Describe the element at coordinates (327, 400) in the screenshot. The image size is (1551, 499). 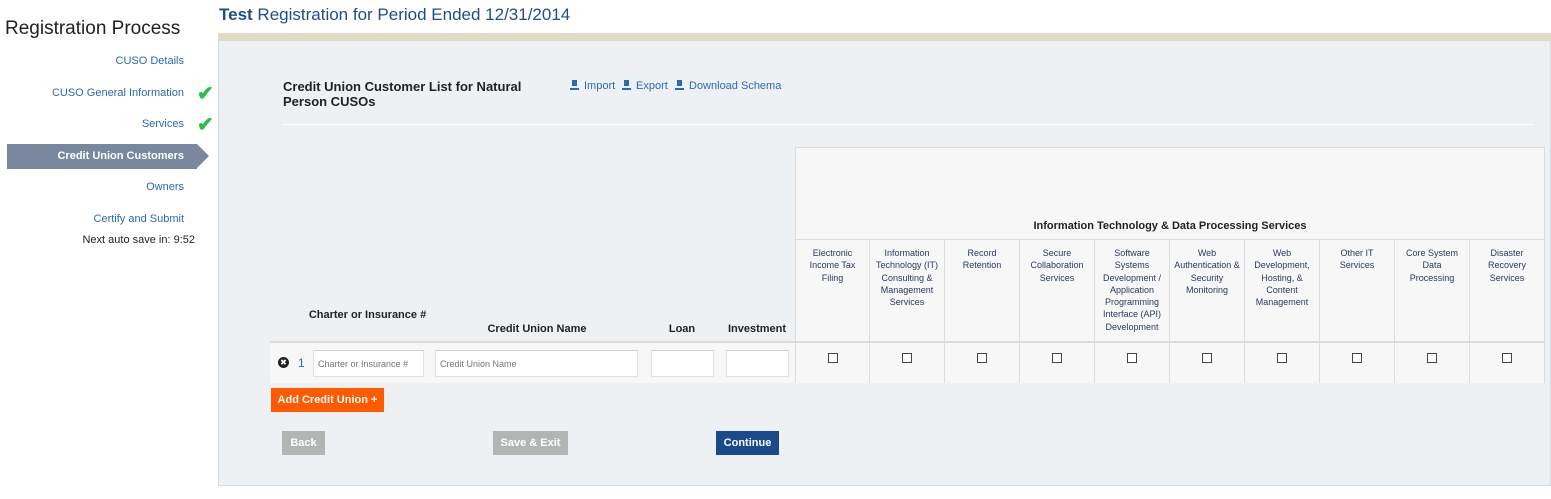
I see `add-credit-union-button: Add Credit Union +` at that location.